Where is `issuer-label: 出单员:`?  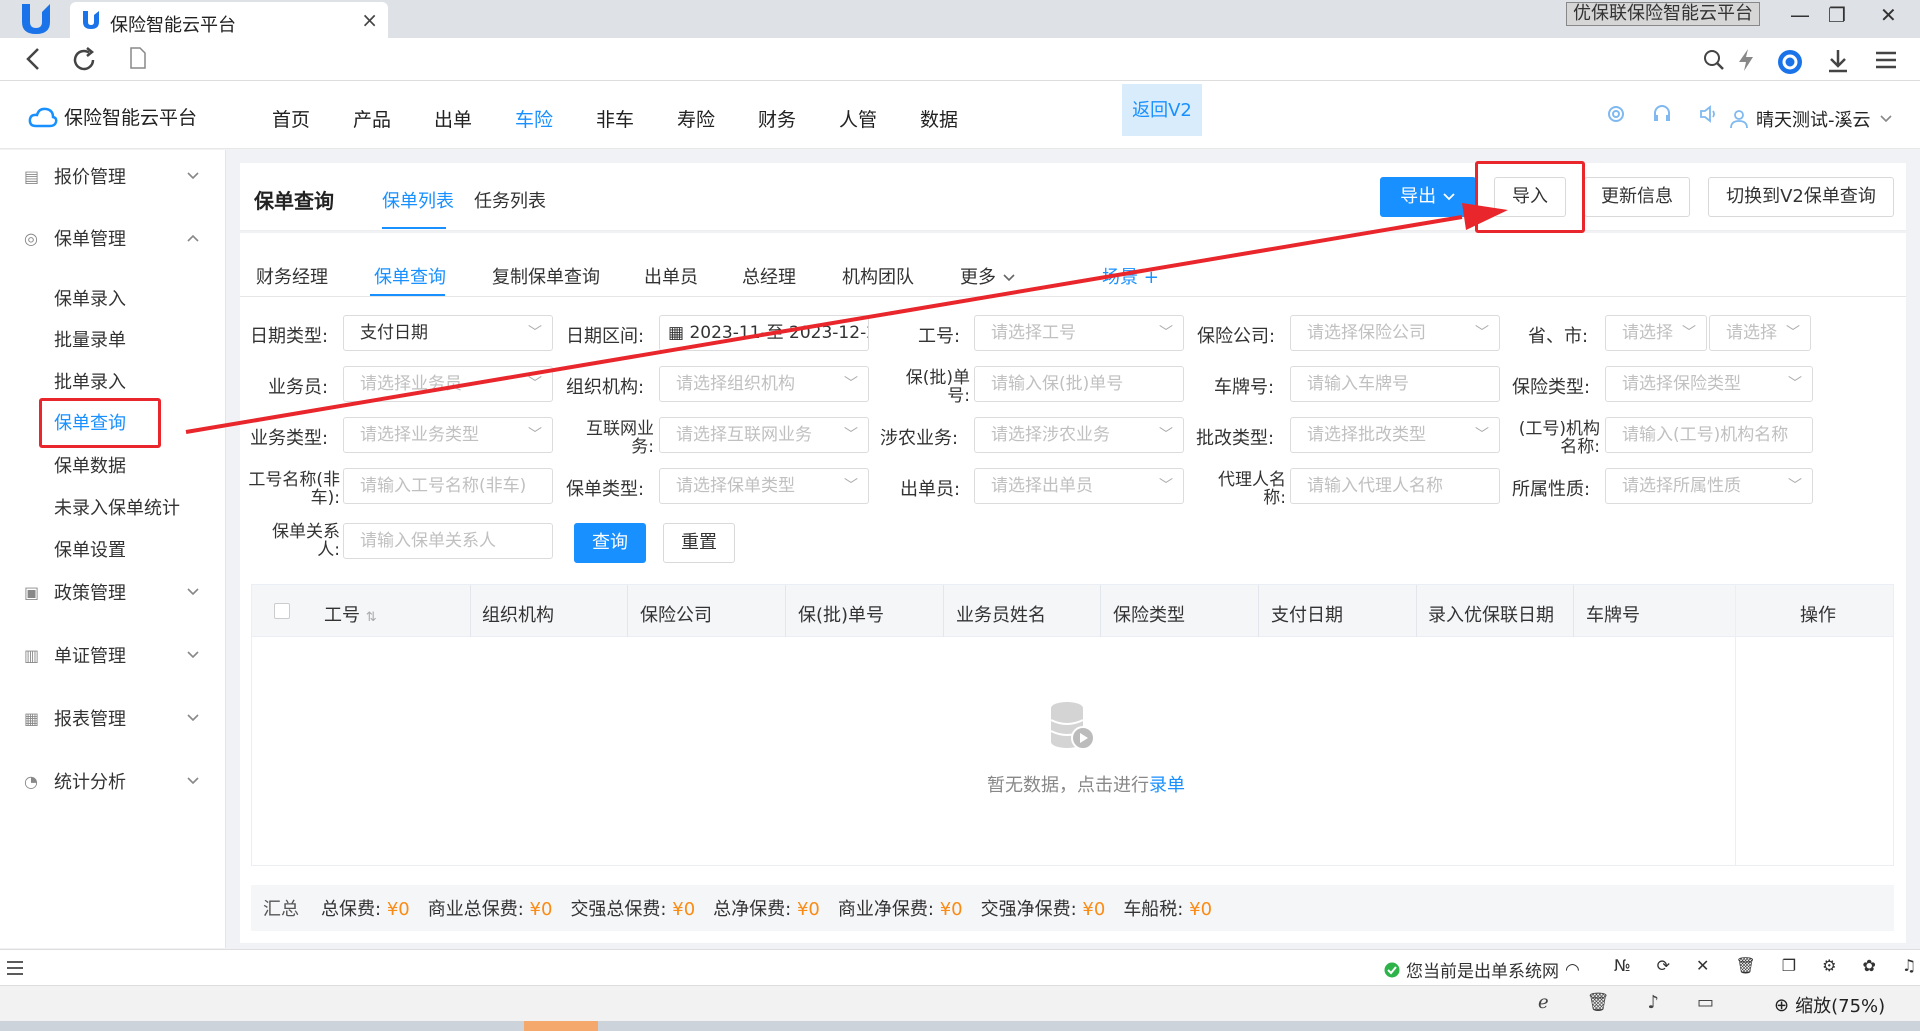 issuer-label: 出单员: is located at coordinates (930, 489).